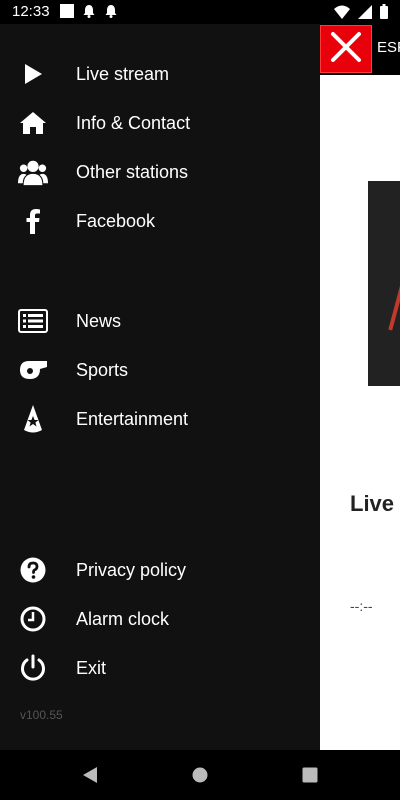  What do you see at coordinates (33, 74) in the screenshot?
I see `play-icon` at bounding box center [33, 74].